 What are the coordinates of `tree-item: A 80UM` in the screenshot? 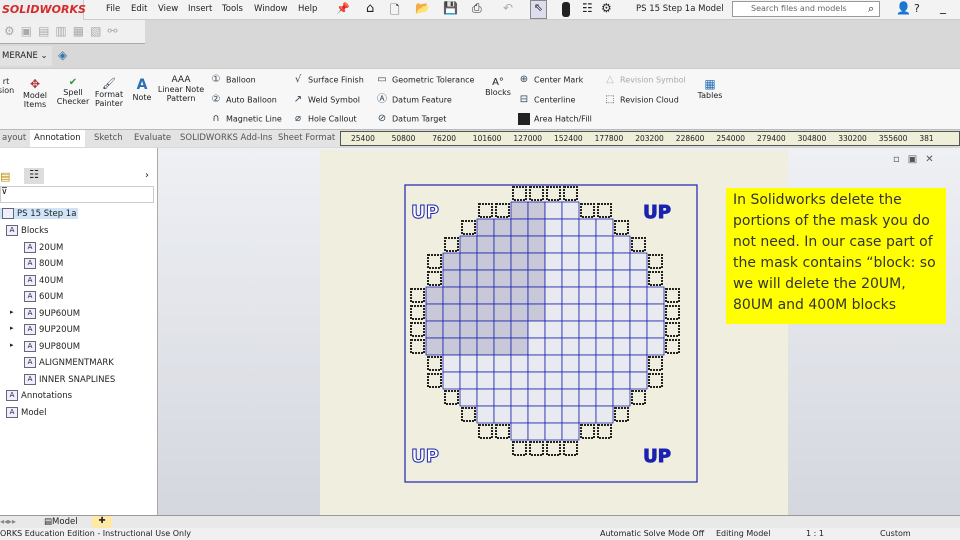 It's located at (43, 263).